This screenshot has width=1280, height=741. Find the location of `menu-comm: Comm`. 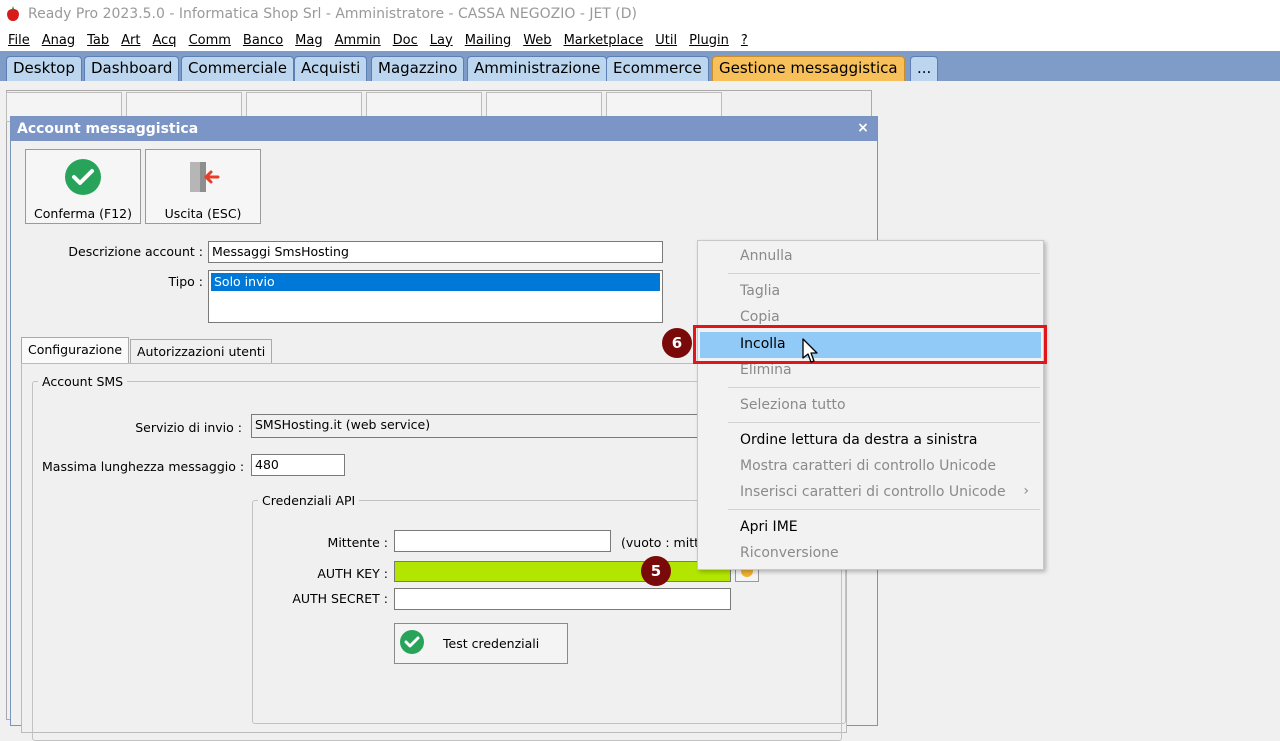

menu-comm: Comm is located at coordinates (212, 40).